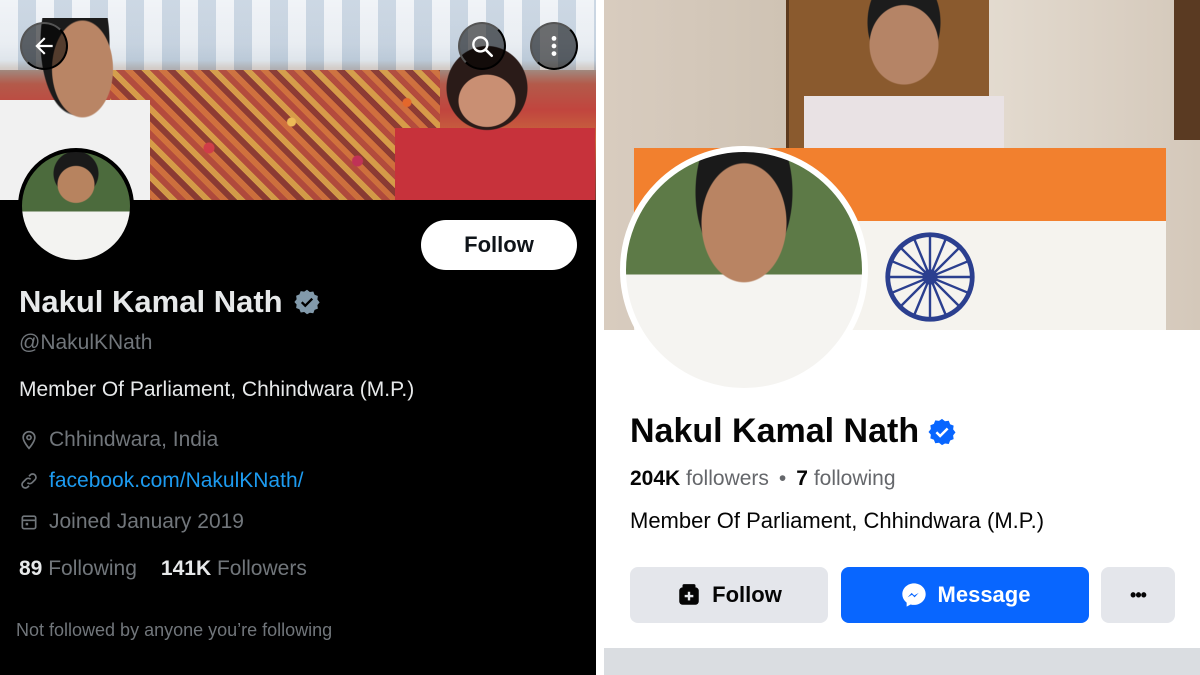  I want to click on followers-label: followers, so click(727, 478).